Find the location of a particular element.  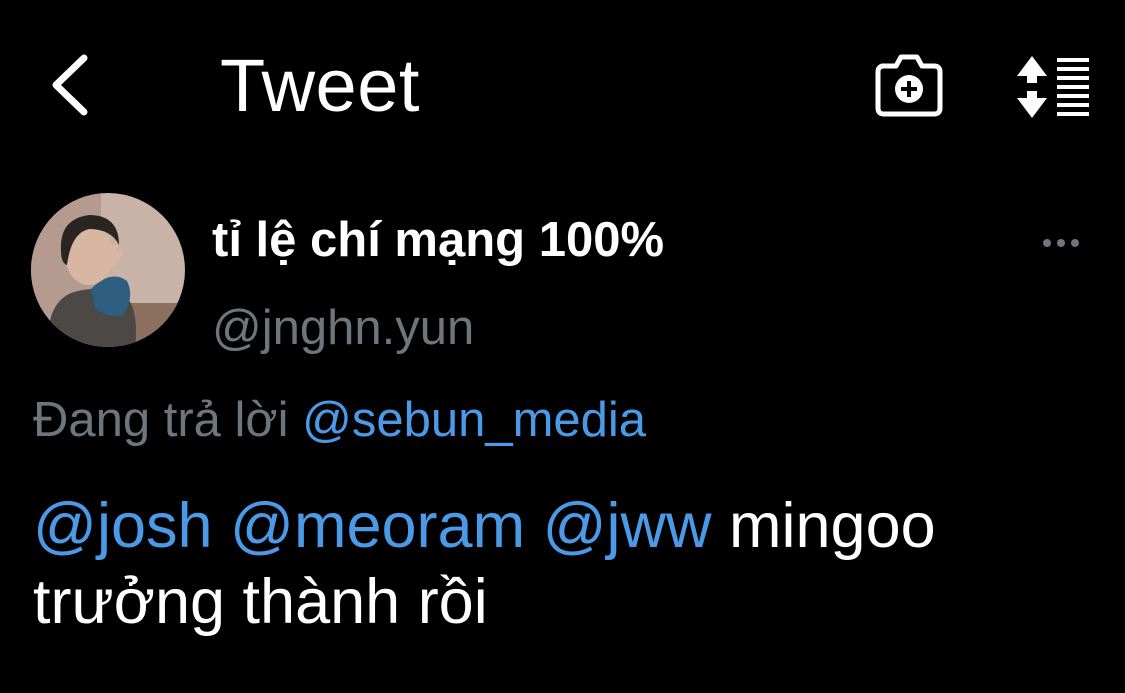

camera-button is located at coordinates (909, 86).